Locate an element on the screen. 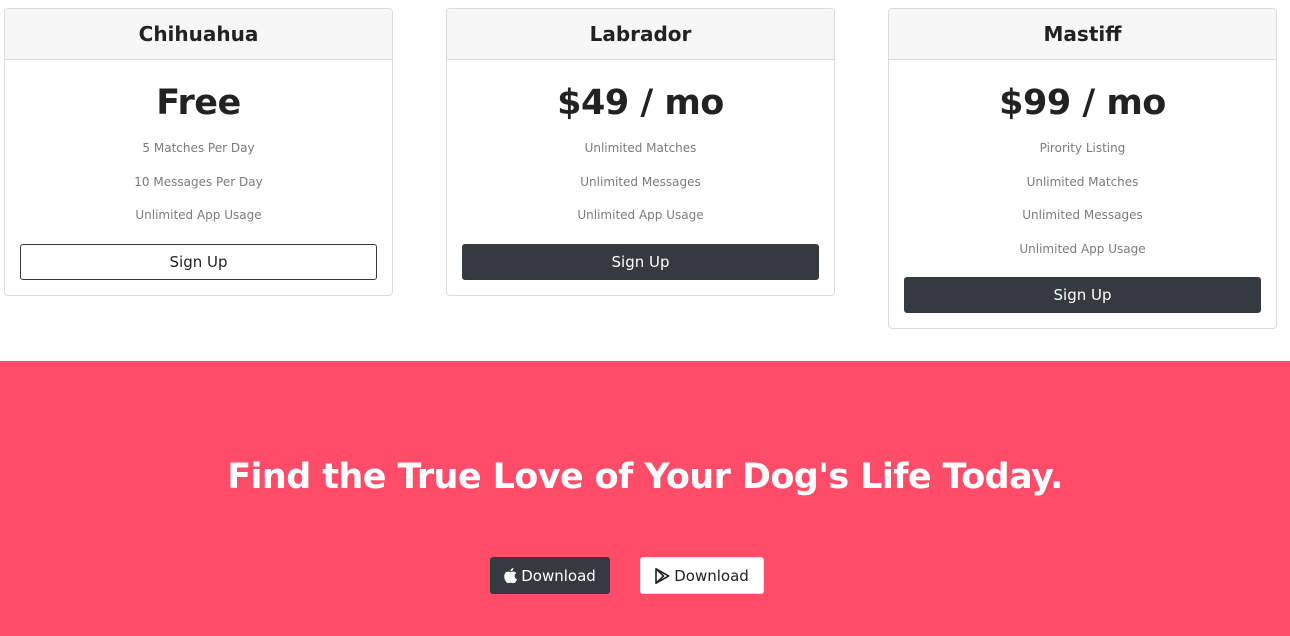 The width and height of the screenshot is (1290, 636). feature-item: Pirority Listing is located at coordinates (1082, 148).